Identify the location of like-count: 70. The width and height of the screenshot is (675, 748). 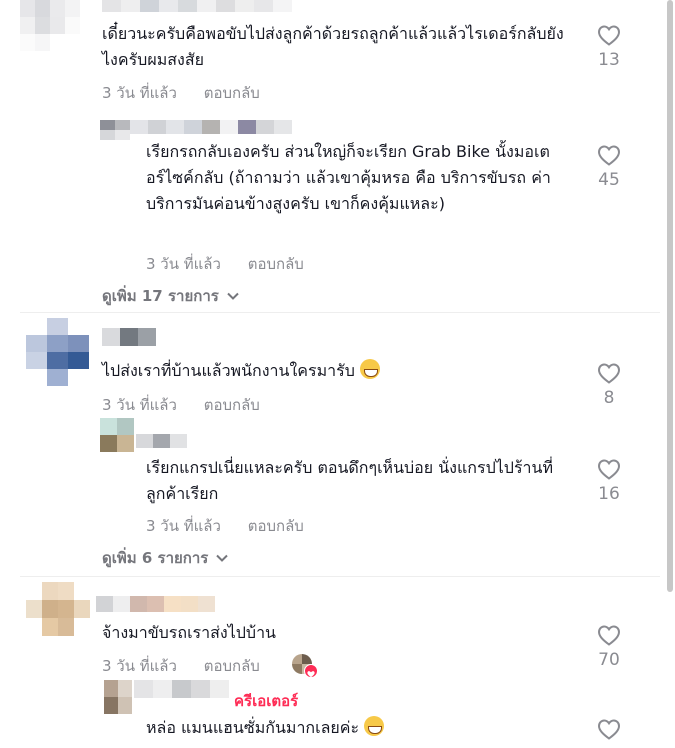
(609, 660).